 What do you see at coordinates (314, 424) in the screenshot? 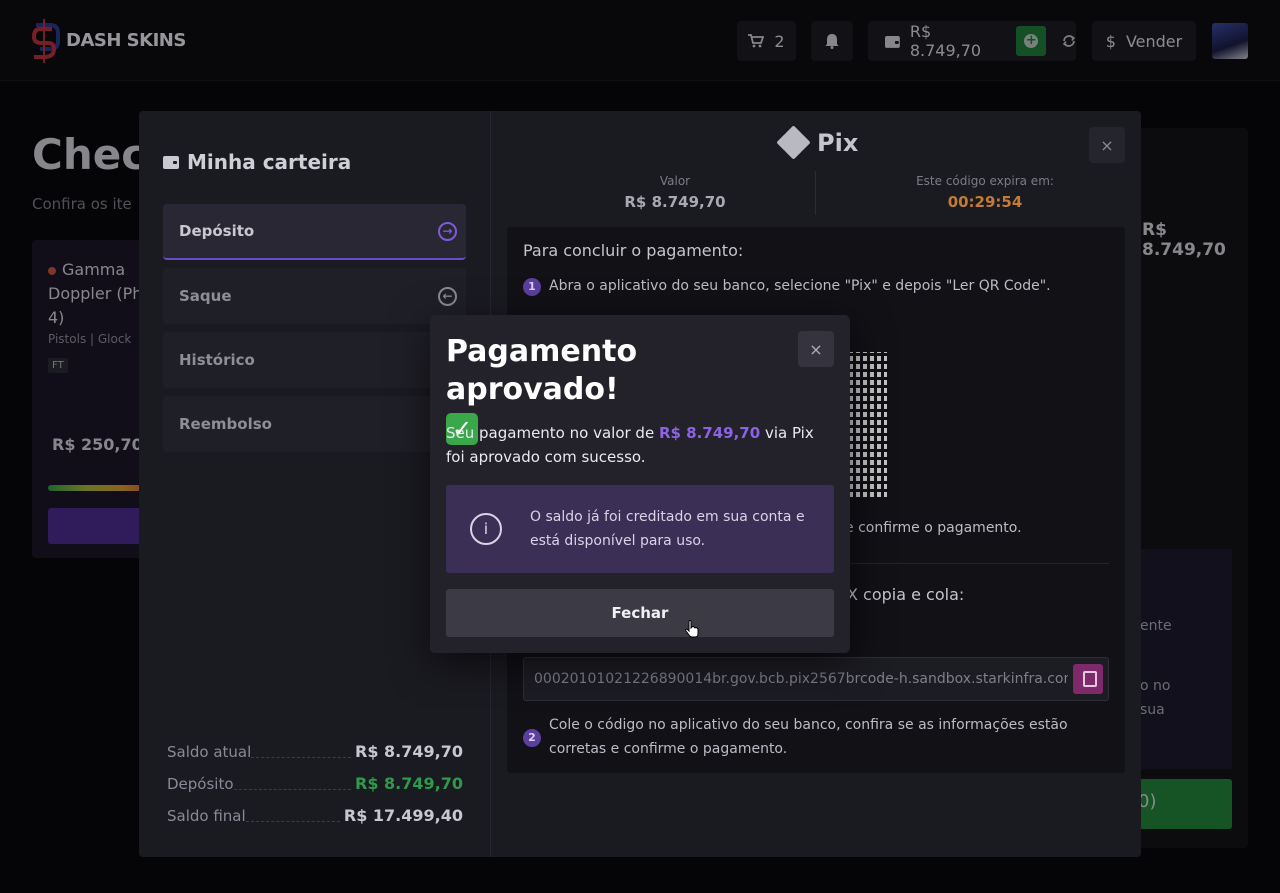
I see `menu-refund: Reembolso` at bounding box center [314, 424].